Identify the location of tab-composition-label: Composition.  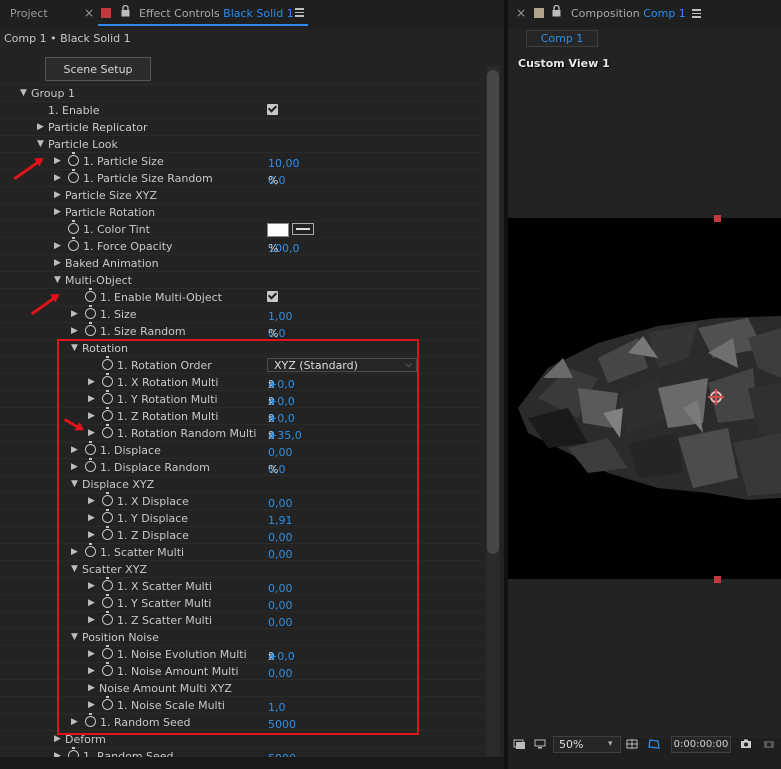
(605, 13).